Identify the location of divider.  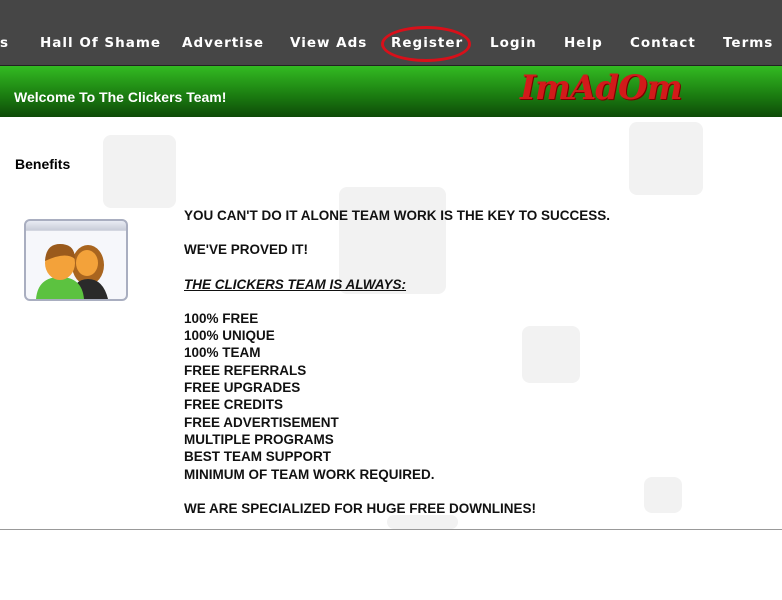
(391, 529).